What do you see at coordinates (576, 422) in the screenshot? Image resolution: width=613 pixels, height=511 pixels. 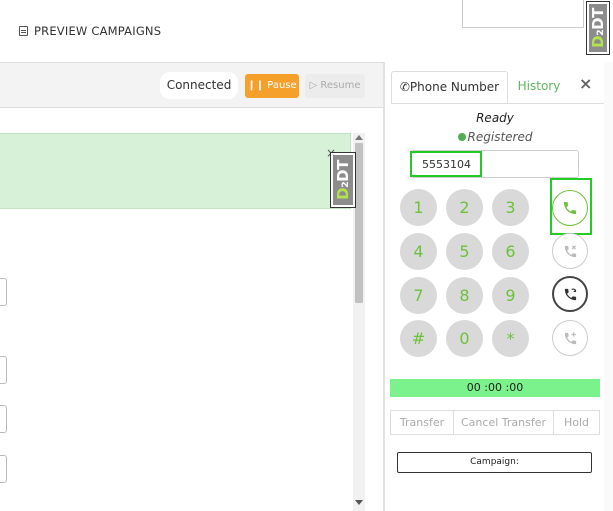 I see `hold-button: Hold` at bounding box center [576, 422].